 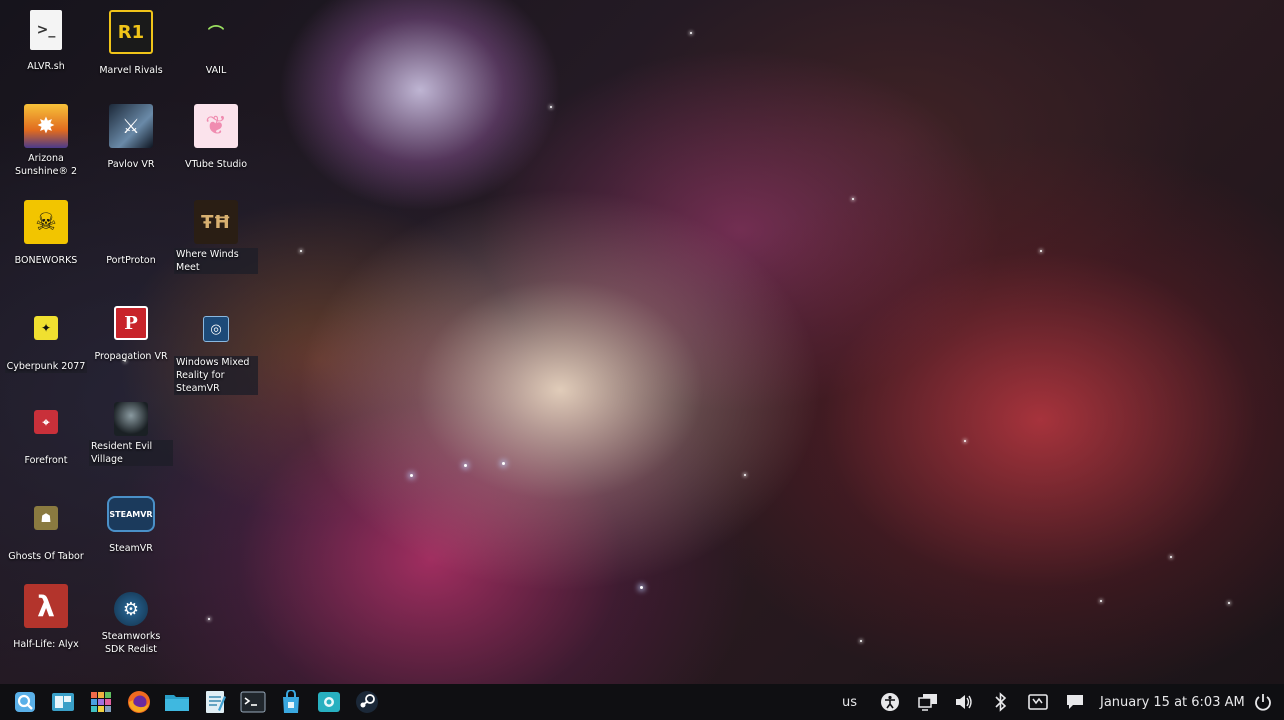 I want to click on desktop-icon-half-life-alyx: λ Half-Life: Alyx, so click(x=46, y=617).